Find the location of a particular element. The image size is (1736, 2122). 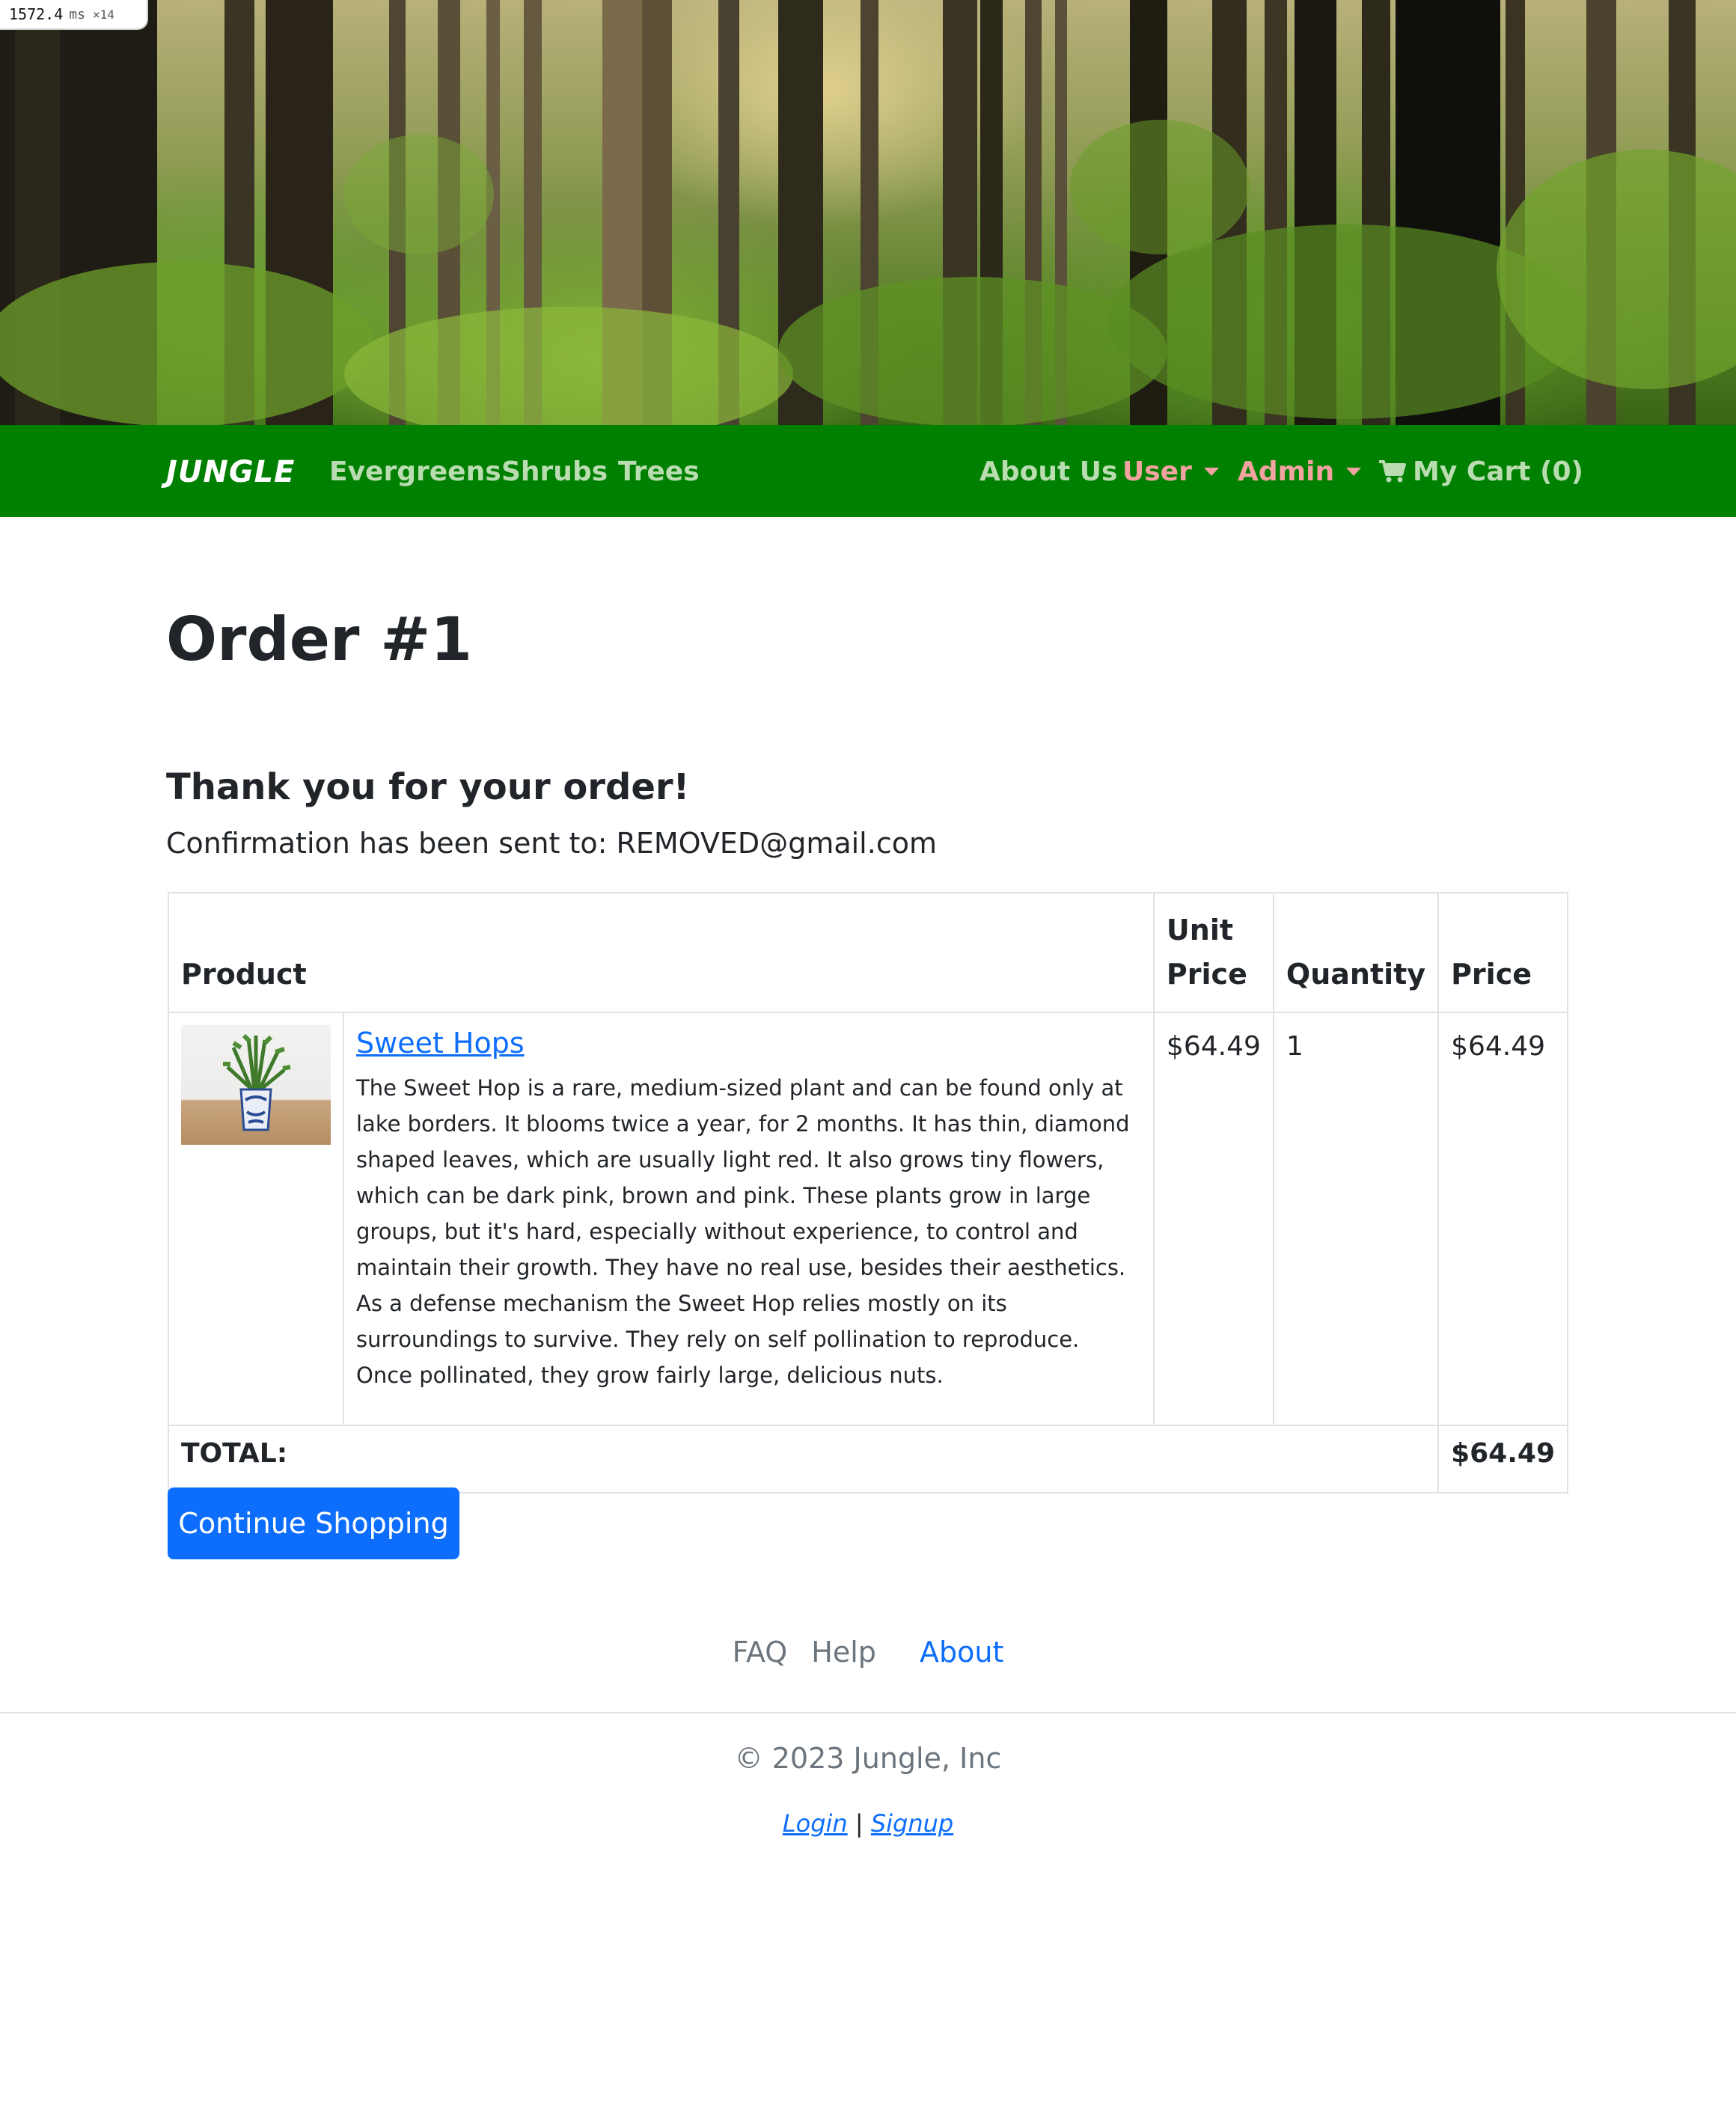

price-cell: $64.49 is located at coordinates (1502, 1219).